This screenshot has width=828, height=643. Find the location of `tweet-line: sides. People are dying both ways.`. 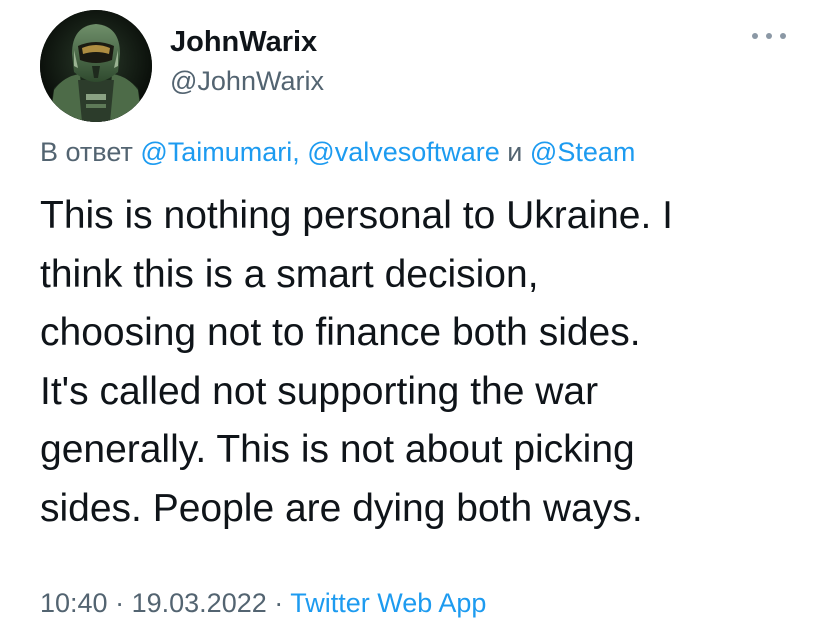

tweet-line: sides. People are dying both ways. is located at coordinates (341, 508).